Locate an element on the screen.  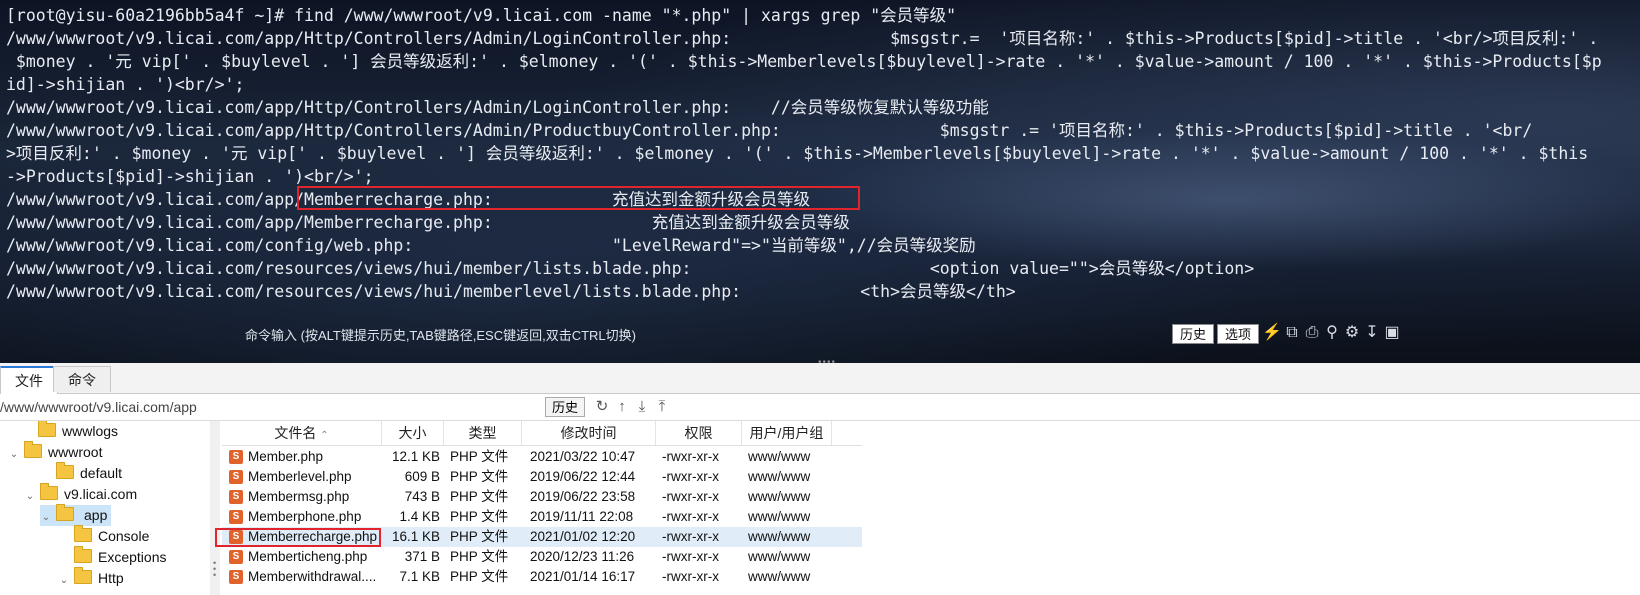
file-name-cell: Memberlevel.php is located at coordinates (300, 476).